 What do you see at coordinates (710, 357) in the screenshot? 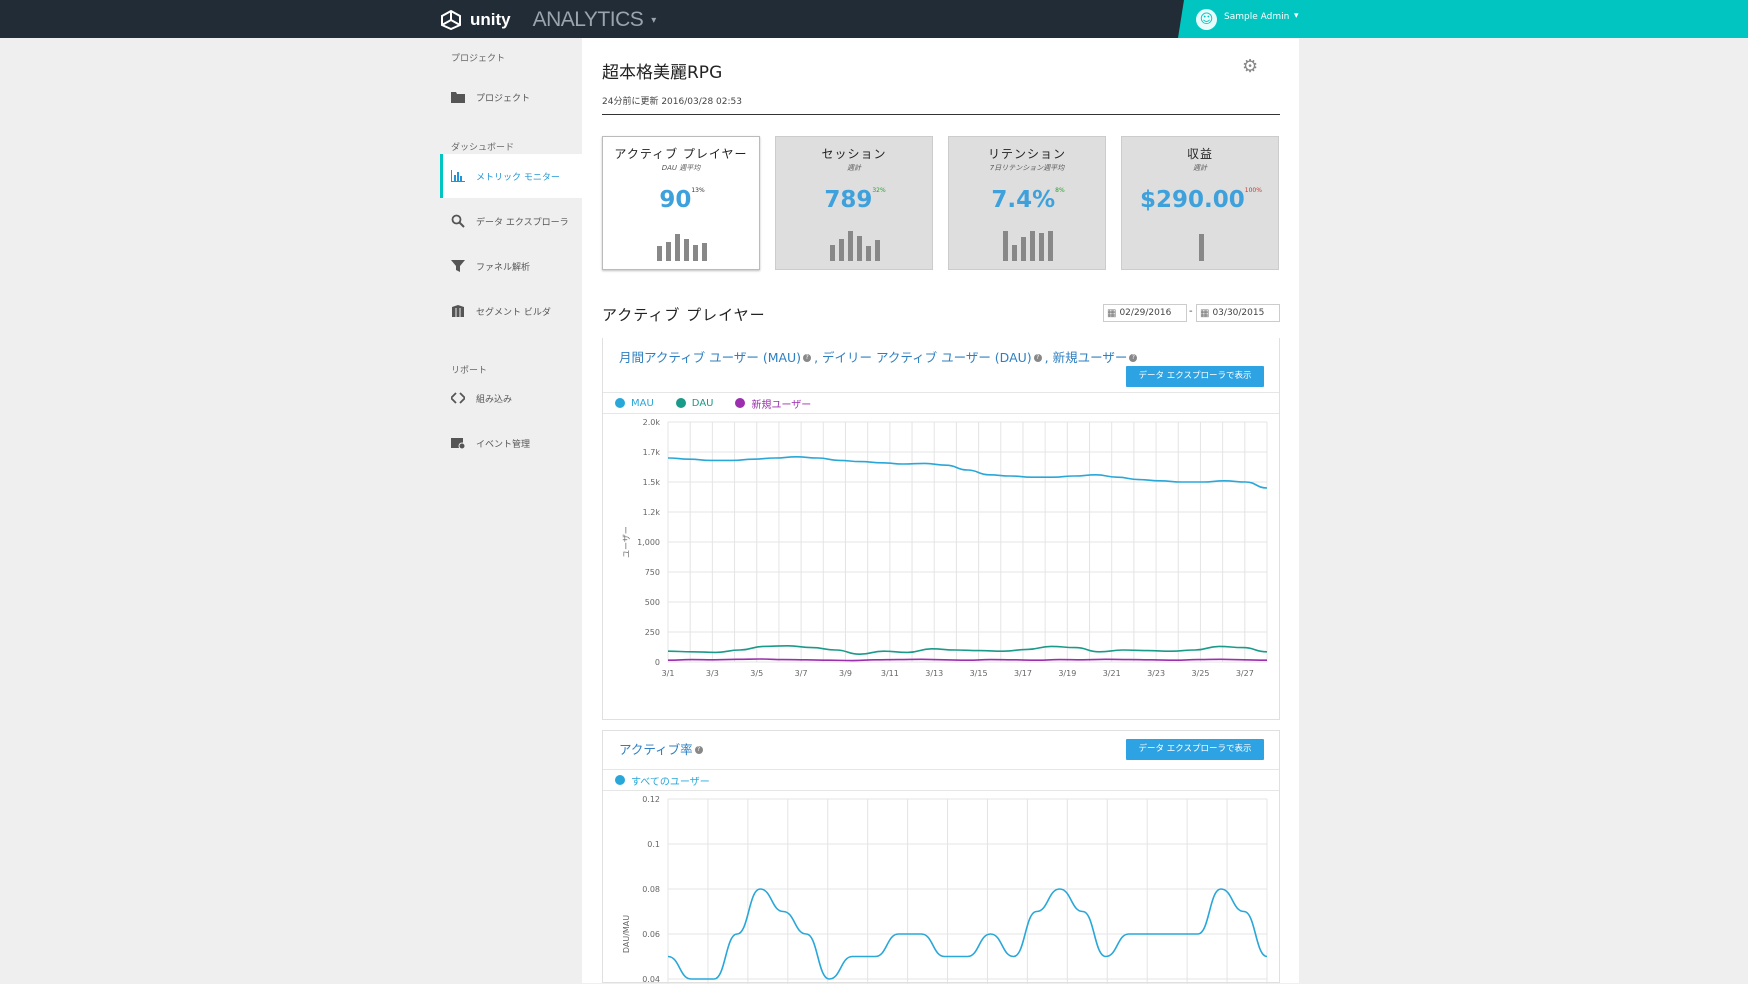
I see `title-mau: 月間アクティブ ユーザー (MAU)` at bounding box center [710, 357].